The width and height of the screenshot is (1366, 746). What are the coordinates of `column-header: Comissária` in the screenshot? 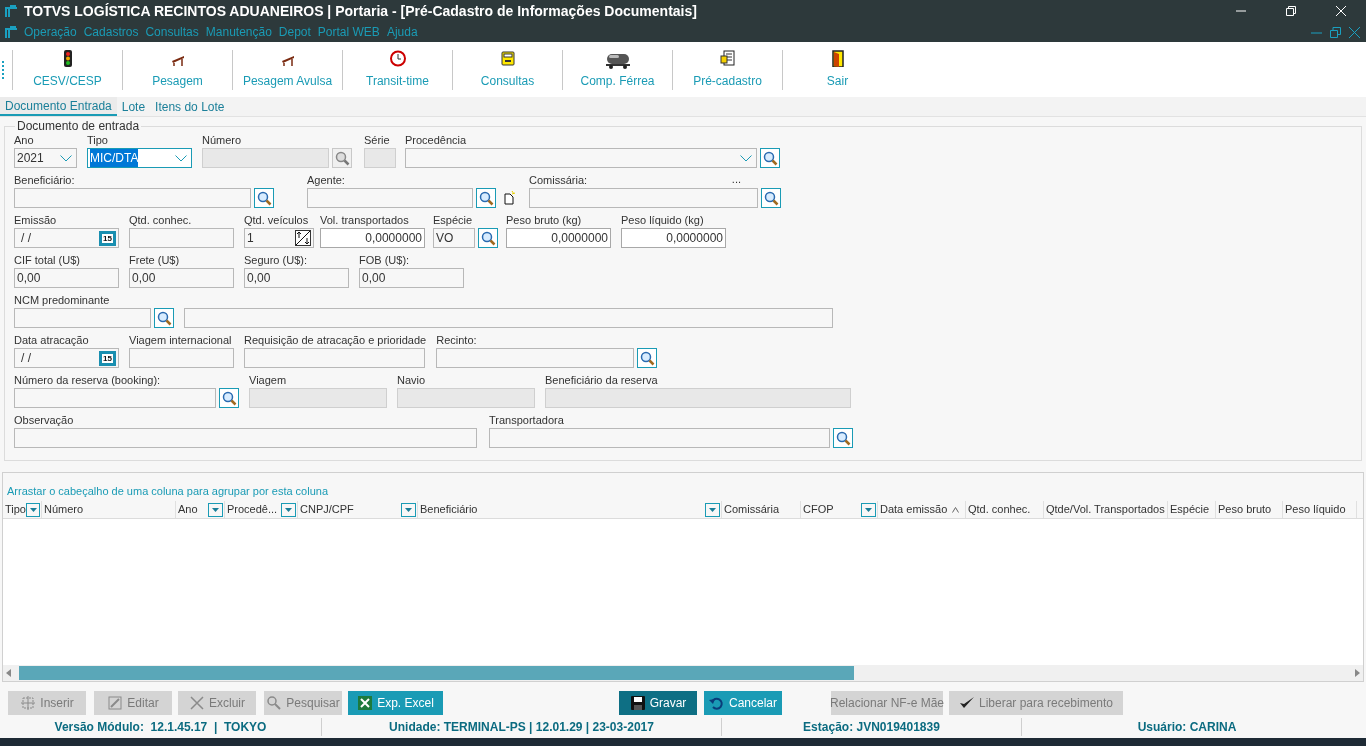 It's located at (761, 509).